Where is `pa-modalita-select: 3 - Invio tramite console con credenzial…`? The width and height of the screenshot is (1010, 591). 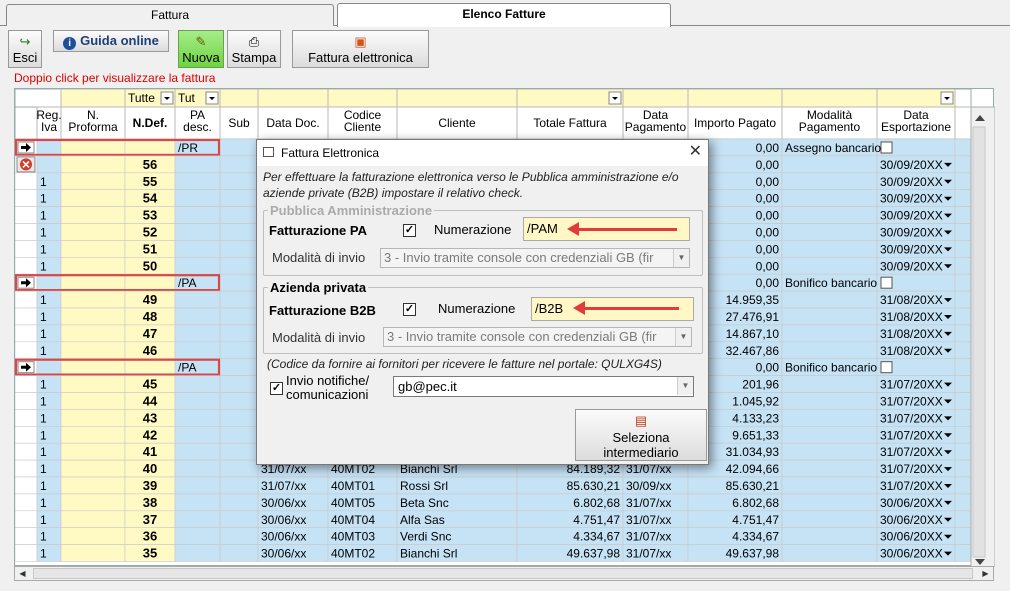 pa-modalita-select: 3 - Invio tramite console con credenzial… is located at coordinates (535, 258).